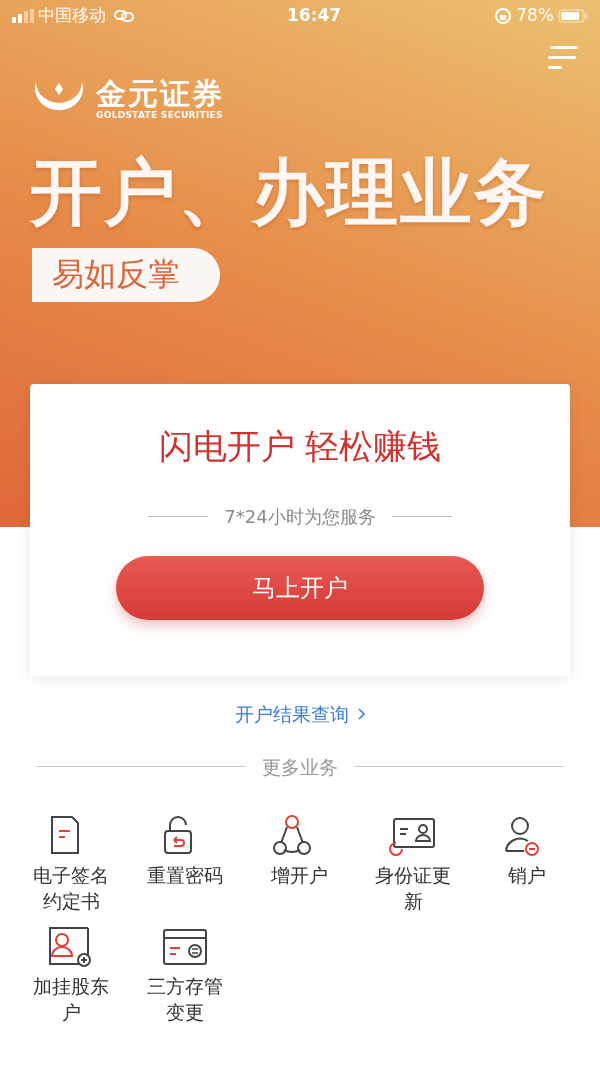 The image size is (600, 1067). Describe the element at coordinates (126, 275) in the screenshot. I see `tagline-banner: 易如反掌` at that location.